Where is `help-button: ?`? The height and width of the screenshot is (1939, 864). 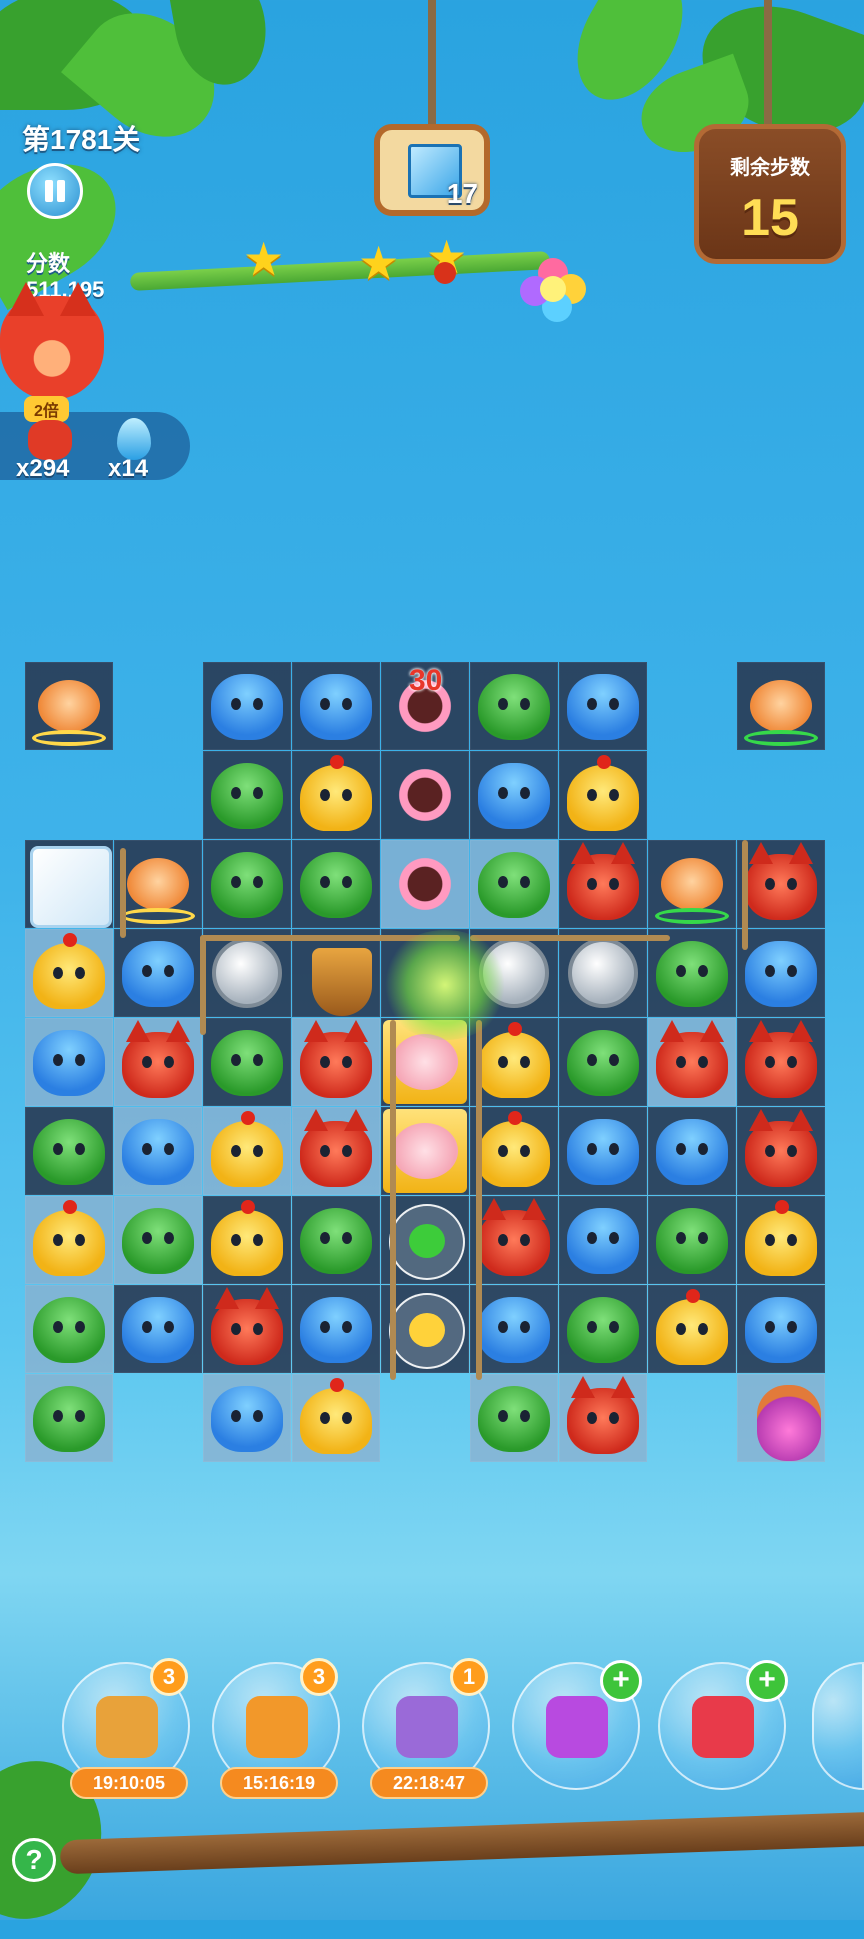 help-button: ? is located at coordinates (34, 1860).